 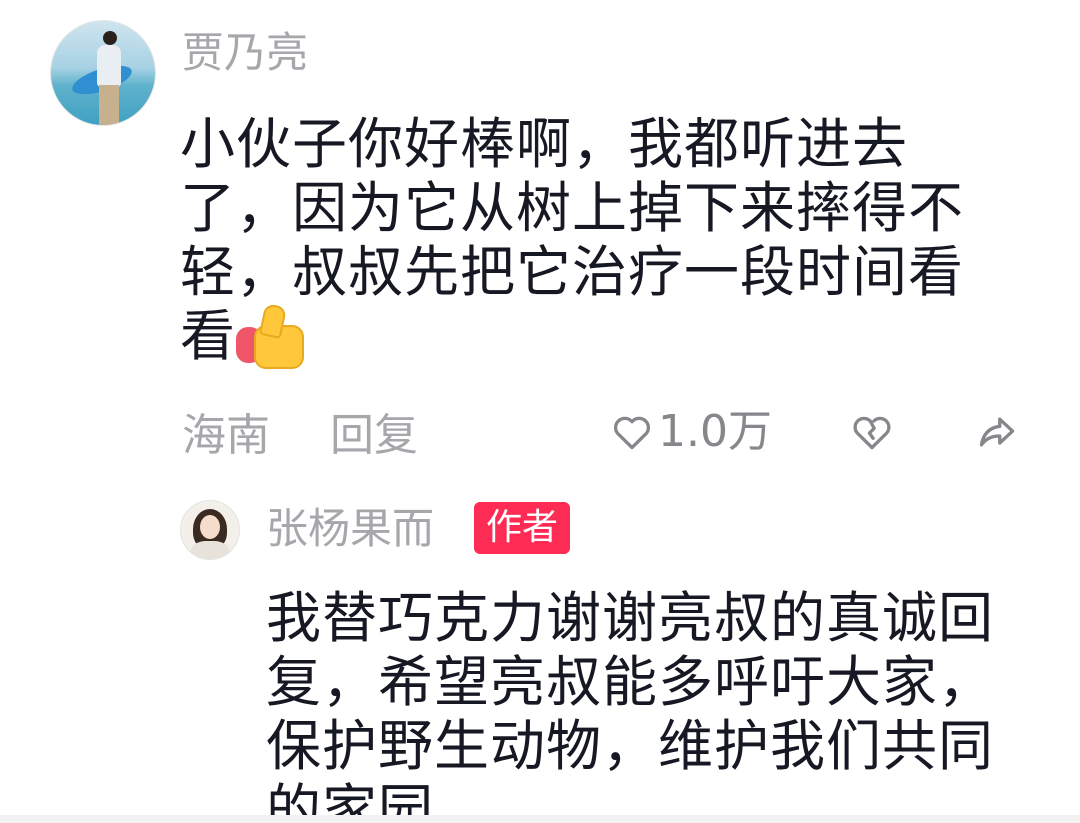 What do you see at coordinates (540, 819) in the screenshot?
I see `bottom-divider` at bounding box center [540, 819].